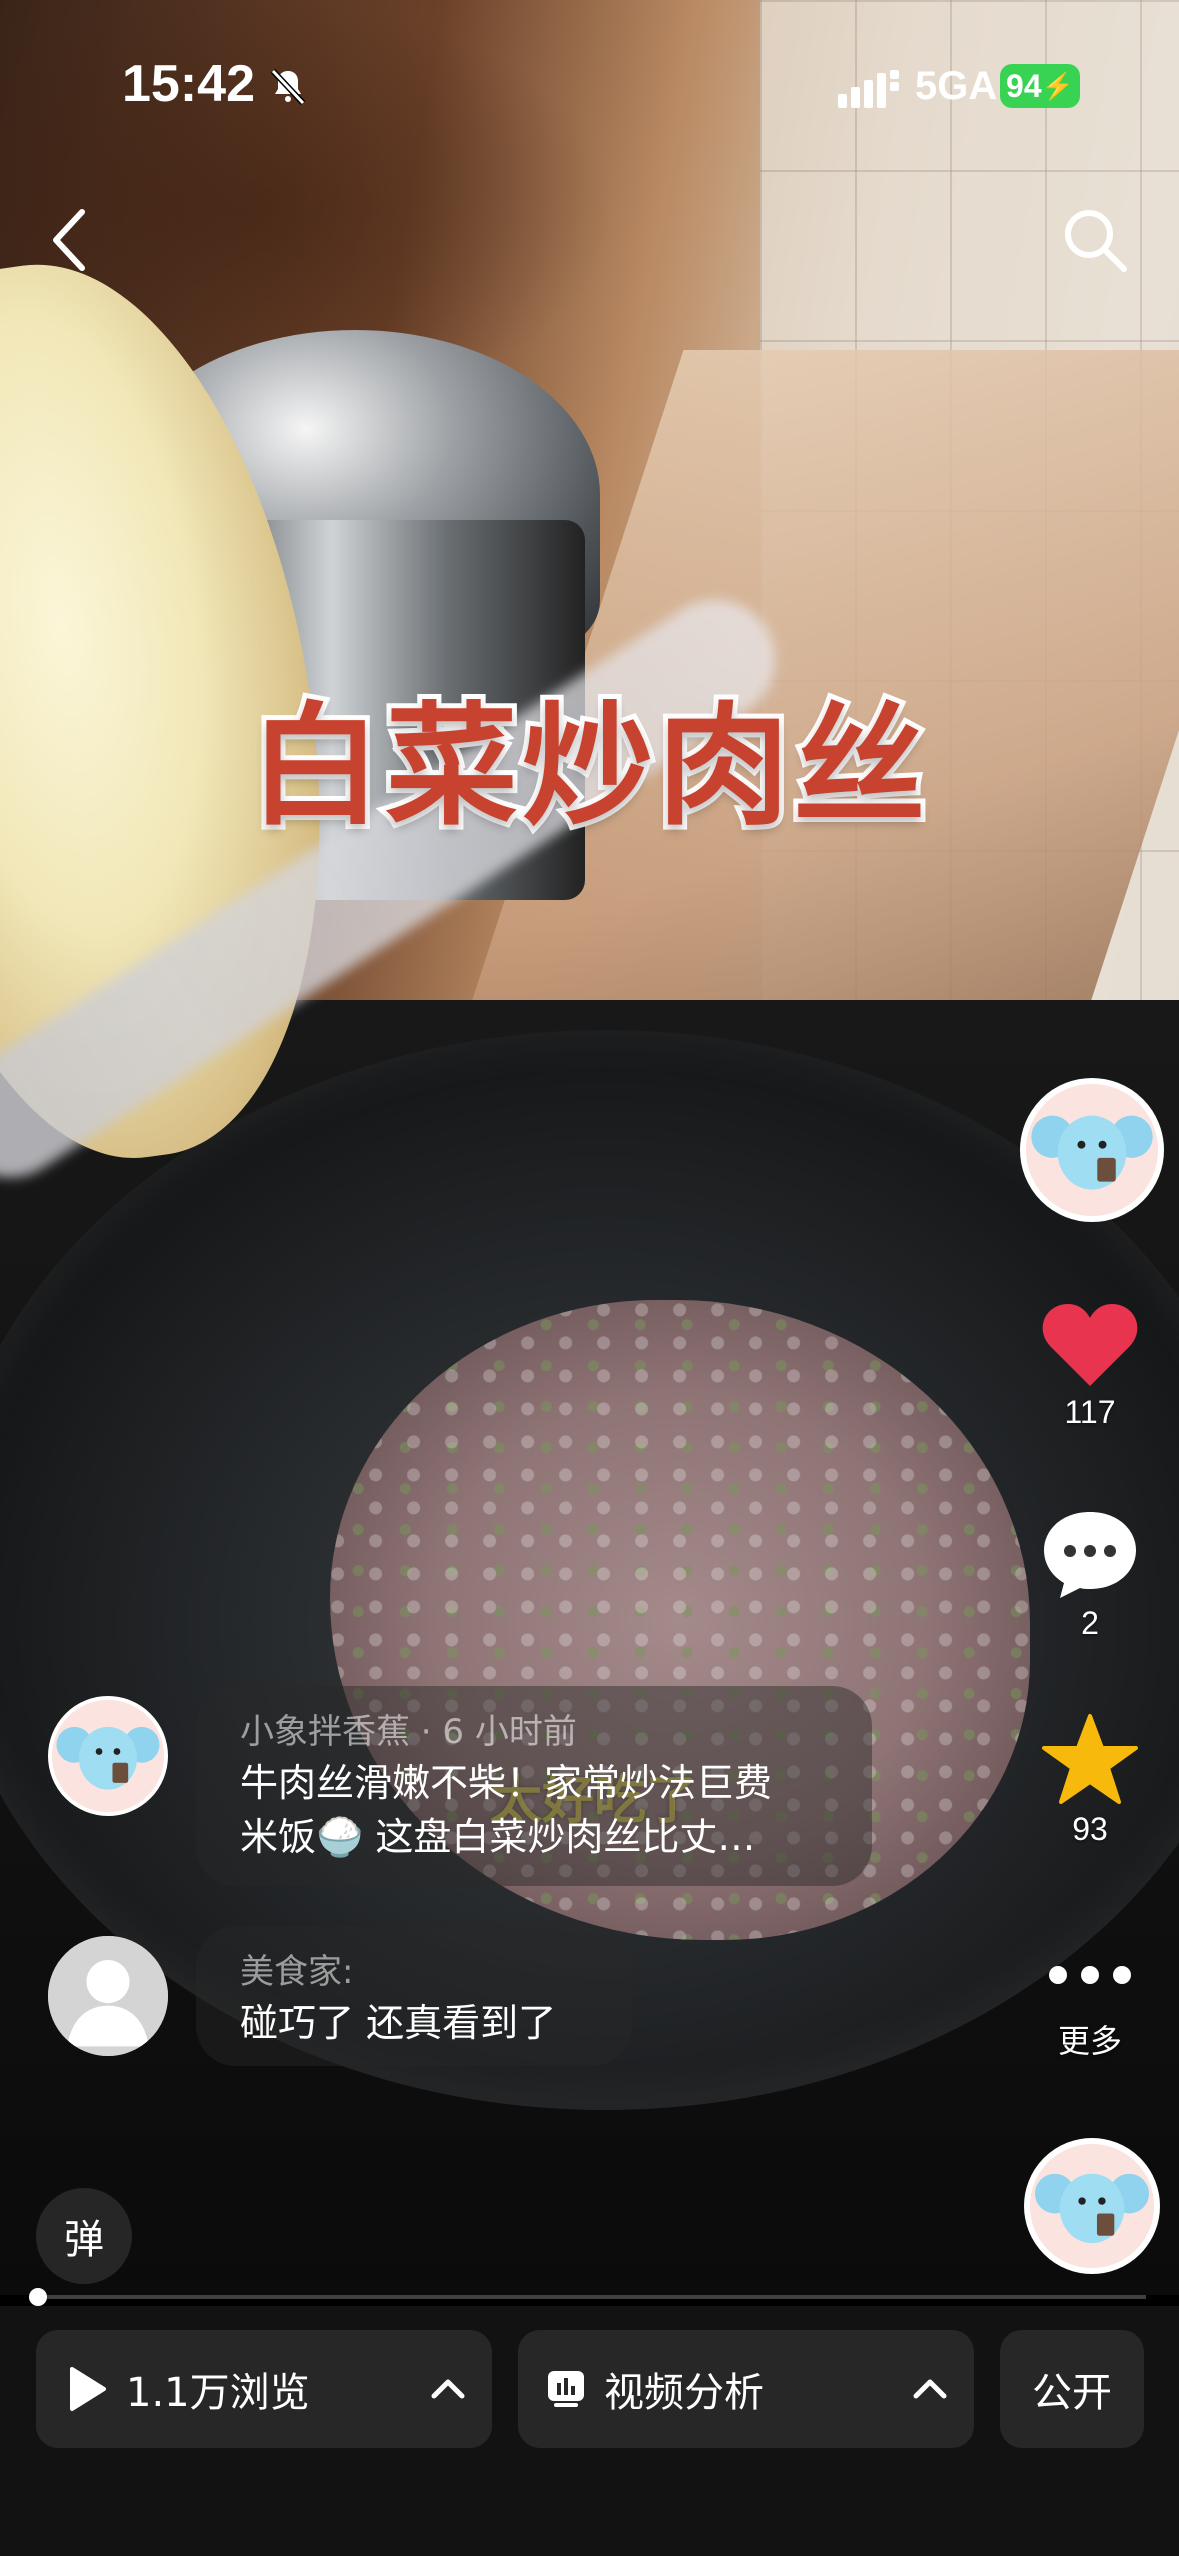 The height and width of the screenshot is (2556, 1179). What do you see at coordinates (1024, 85) in the screenshot?
I see `battery-level: 94` at bounding box center [1024, 85].